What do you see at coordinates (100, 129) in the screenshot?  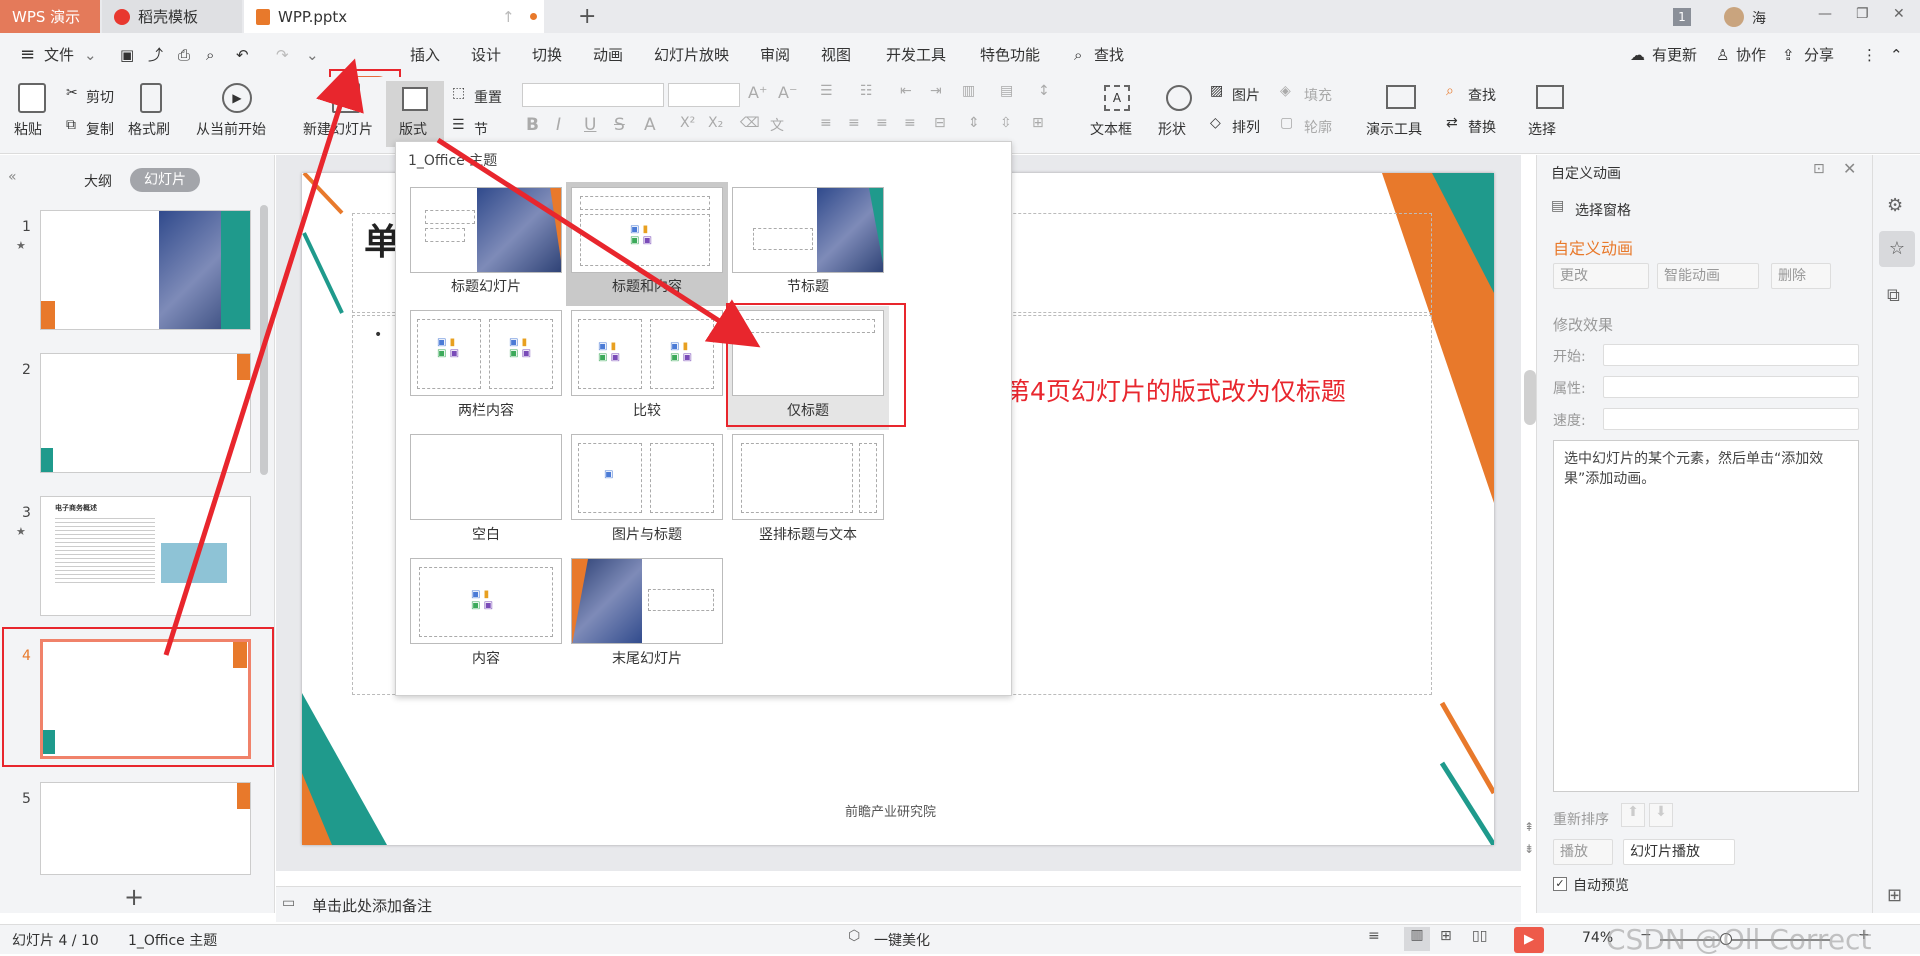 I see `copy-button: 复制` at bounding box center [100, 129].